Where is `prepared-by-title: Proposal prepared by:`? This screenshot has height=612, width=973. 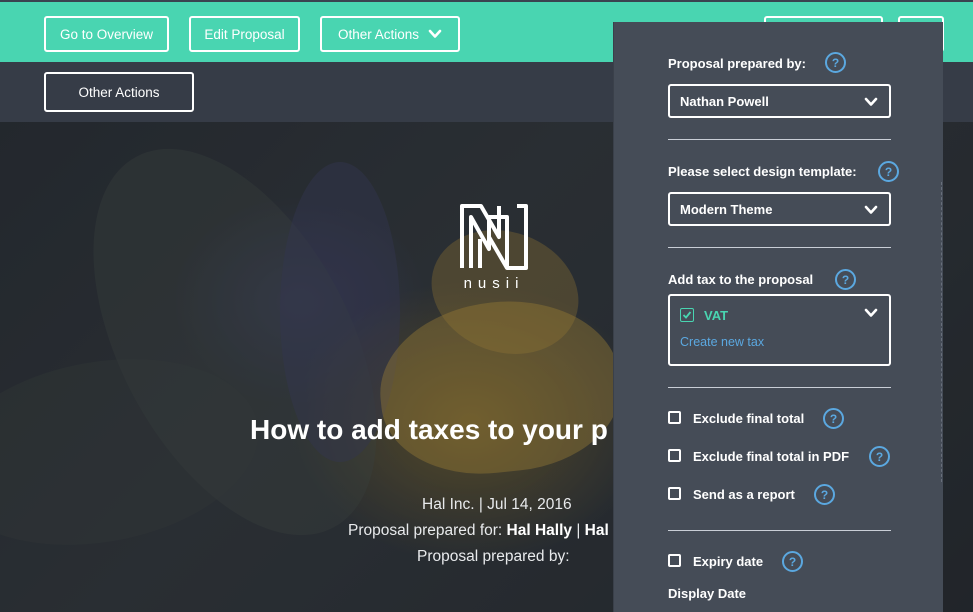
prepared-by-title: Proposal prepared by: is located at coordinates (737, 63).